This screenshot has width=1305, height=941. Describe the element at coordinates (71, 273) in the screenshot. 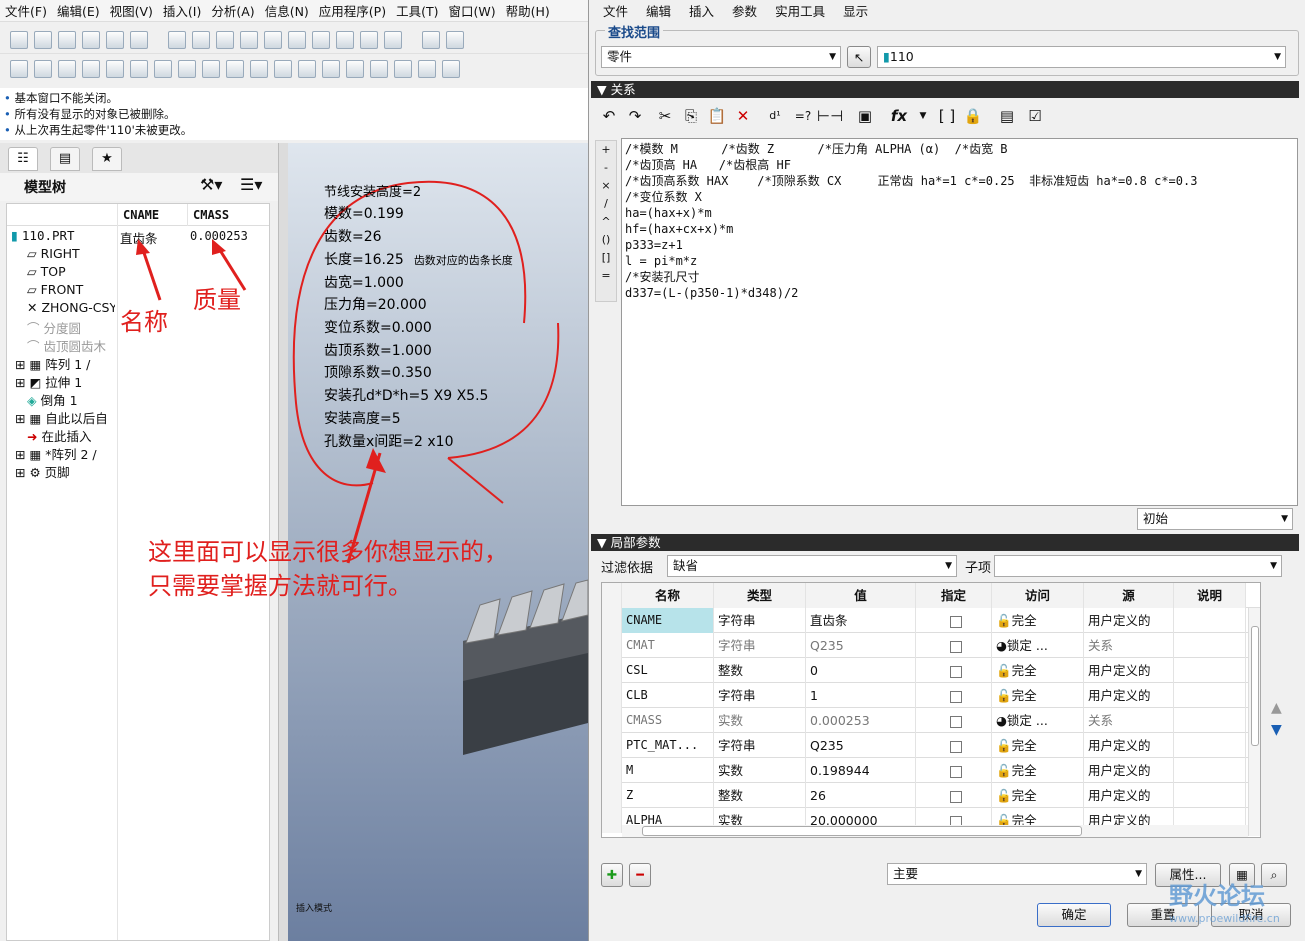

I see `tree-item-top: ▱ TOP` at that location.